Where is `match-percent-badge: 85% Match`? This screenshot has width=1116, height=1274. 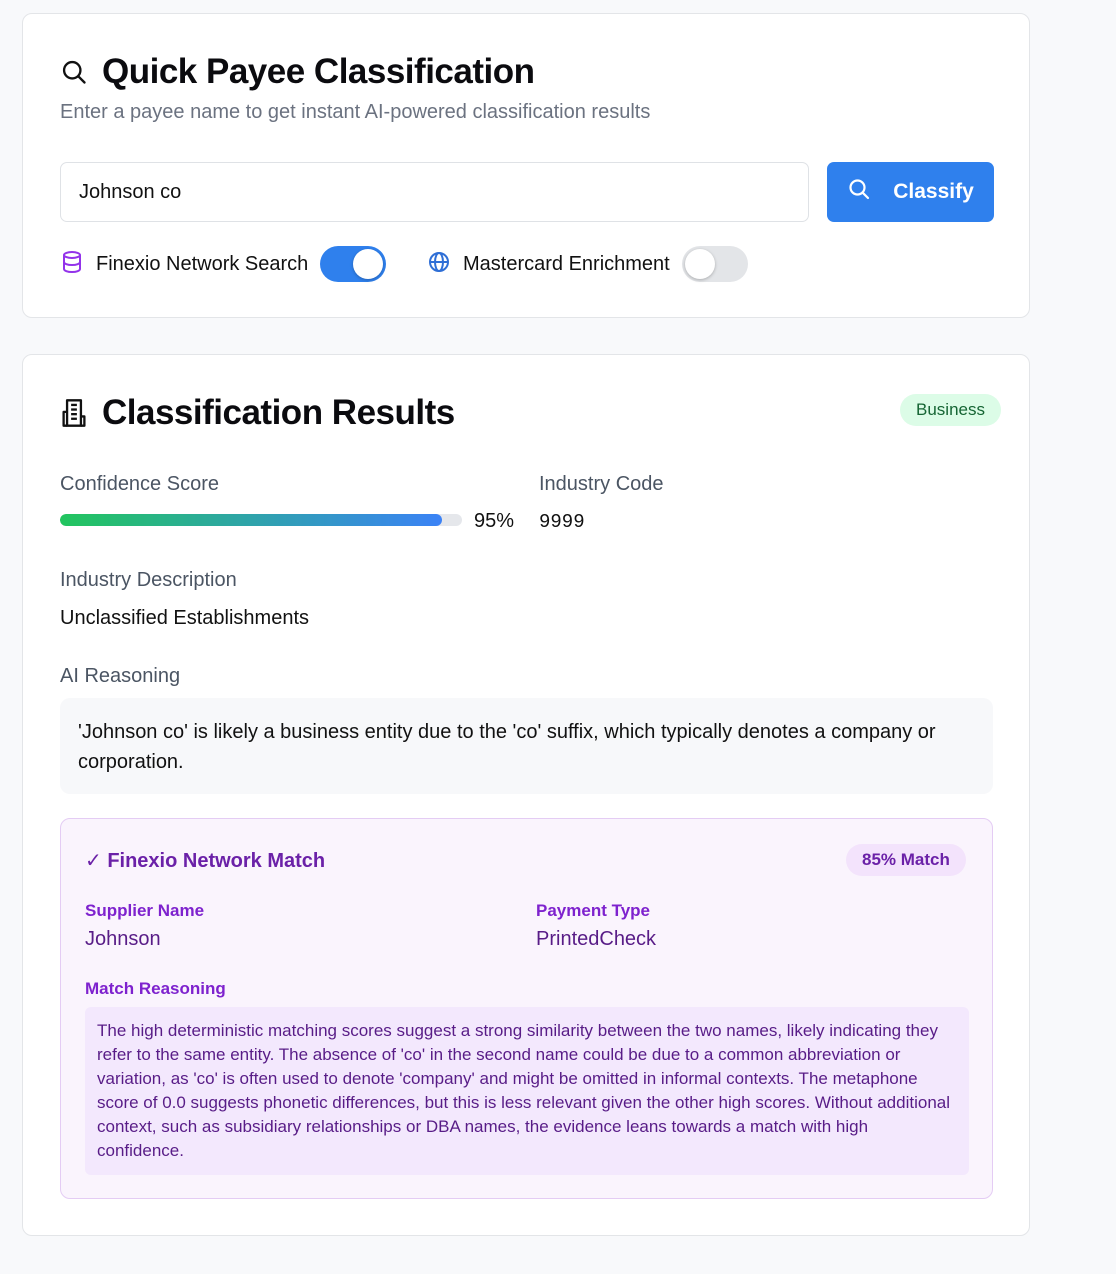
match-percent-badge: 85% Match is located at coordinates (906, 860).